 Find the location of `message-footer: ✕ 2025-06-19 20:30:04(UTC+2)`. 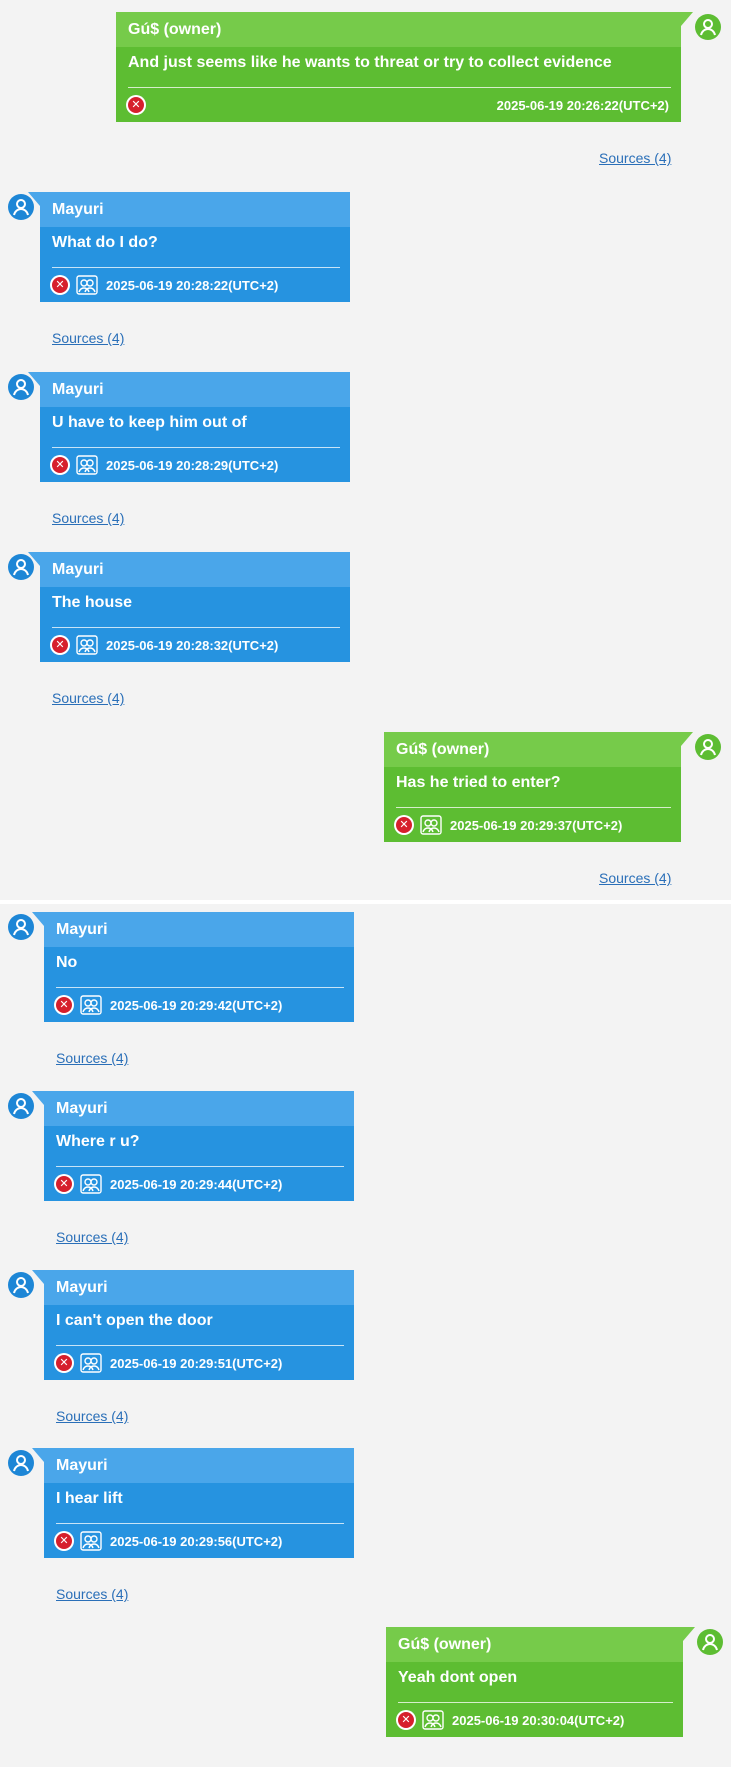

message-footer: ✕ 2025-06-19 20:30:04(UTC+2) is located at coordinates (534, 1720).